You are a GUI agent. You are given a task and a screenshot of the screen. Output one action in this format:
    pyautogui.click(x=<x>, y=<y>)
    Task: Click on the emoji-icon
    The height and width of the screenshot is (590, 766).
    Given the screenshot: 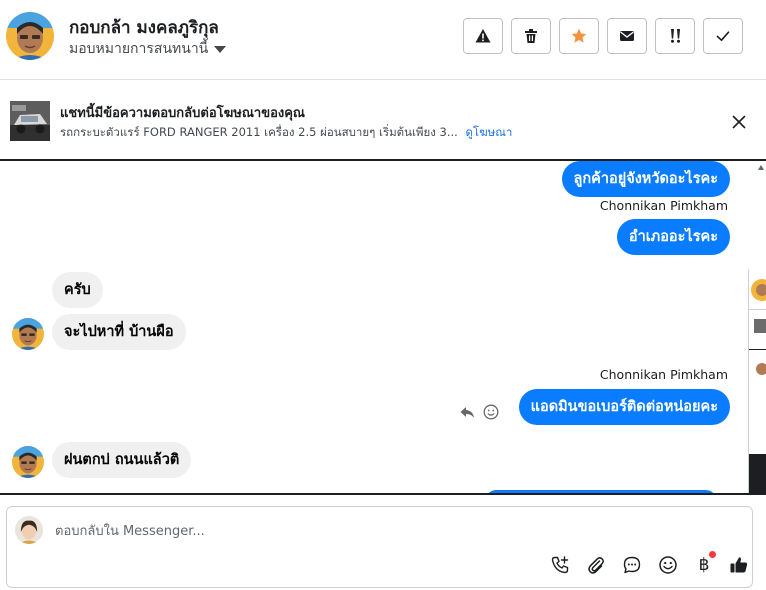 What is the action you would take?
    pyautogui.click(x=668, y=565)
    